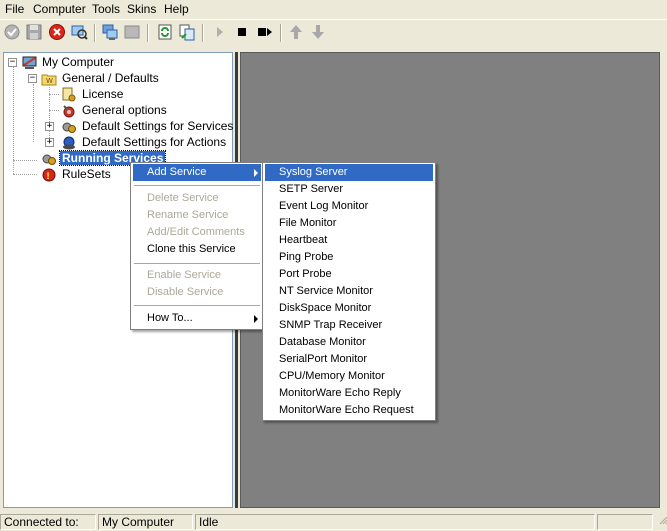  Describe the element at coordinates (349, 325) in the screenshot. I see `submenu-item-snmp-trap-receiver: SNMP Trap Receiver` at that location.